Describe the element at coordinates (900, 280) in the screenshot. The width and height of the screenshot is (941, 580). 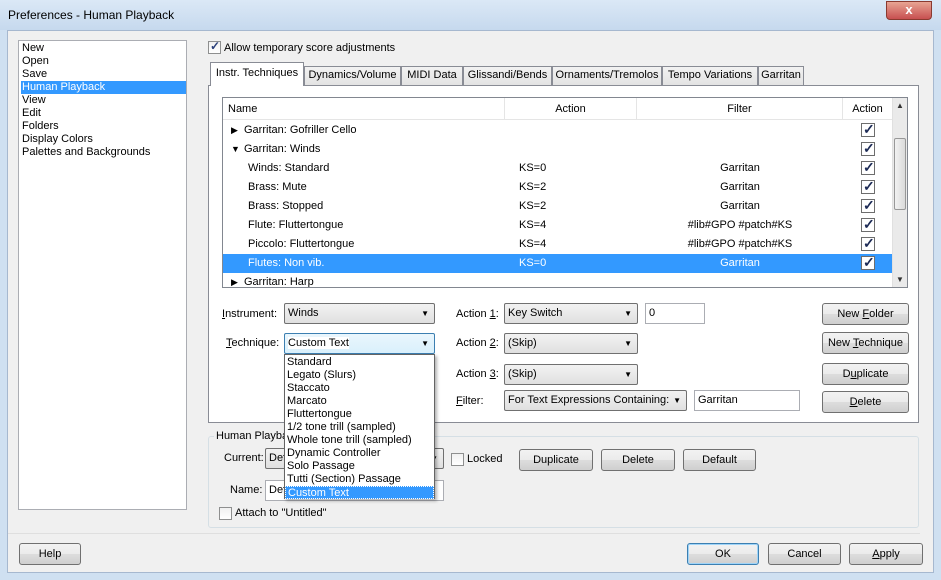
I see `scroll-down-arrow-icon: ▼` at that location.